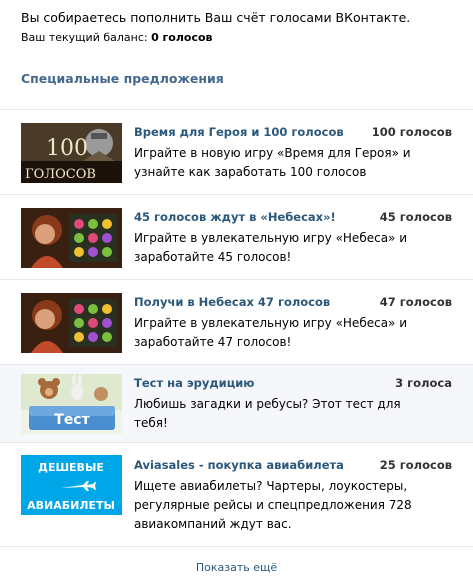 The height and width of the screenshot is (585, 473). Describe the element at coordinates (71, 467) in the screenshot. I see `aviasales-thumb-line1: ДЕШЕВЫЕ` at that location.